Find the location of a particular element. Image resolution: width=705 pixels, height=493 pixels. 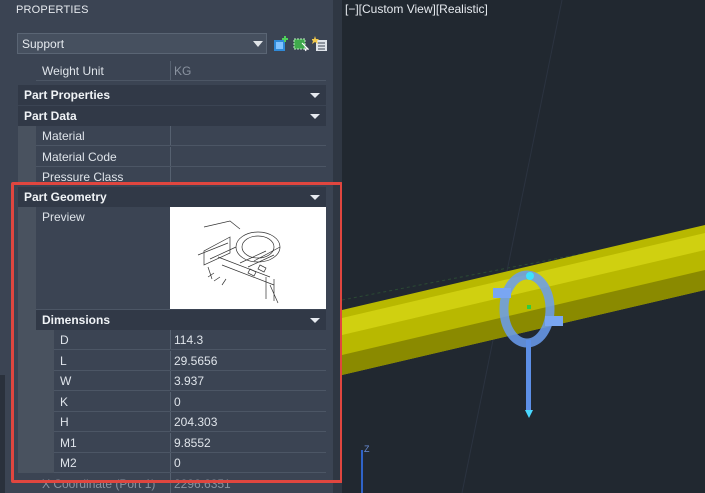

toggle-pickadd-icon is located at coordinates (320, 43).